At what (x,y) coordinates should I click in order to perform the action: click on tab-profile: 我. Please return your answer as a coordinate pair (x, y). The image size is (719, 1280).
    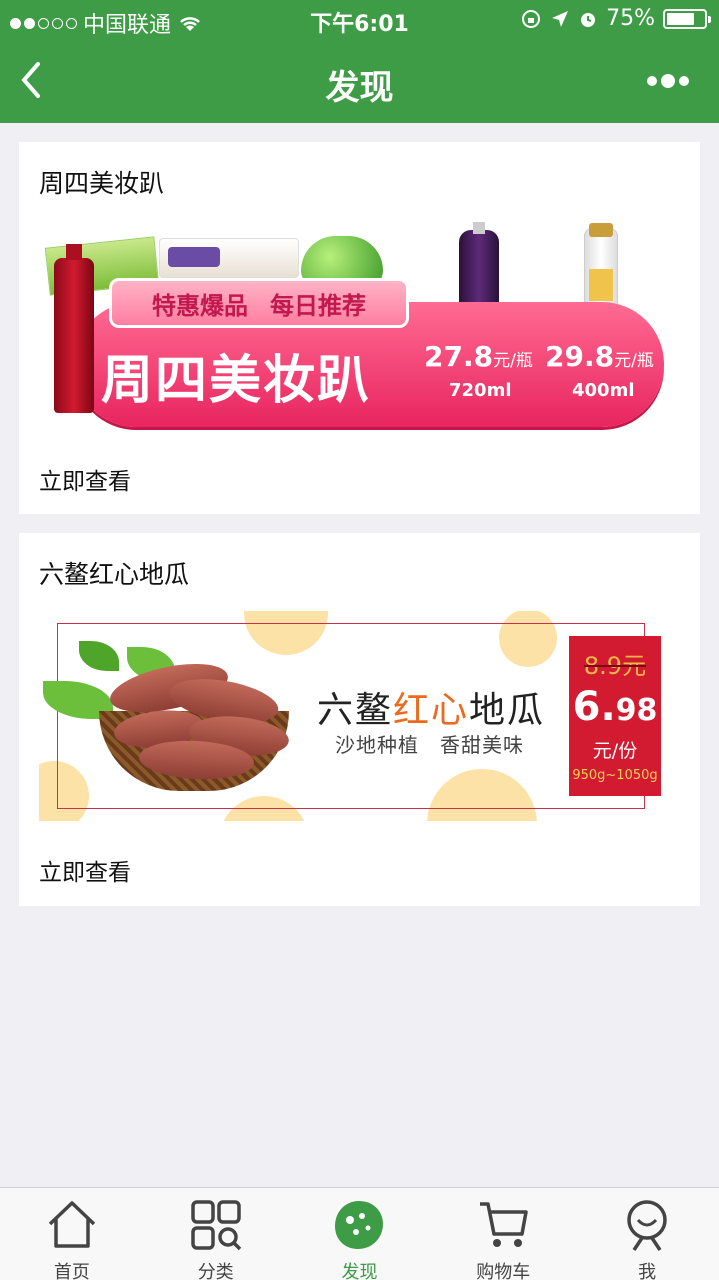
    Looking at the image, I should click on (647, 1234).